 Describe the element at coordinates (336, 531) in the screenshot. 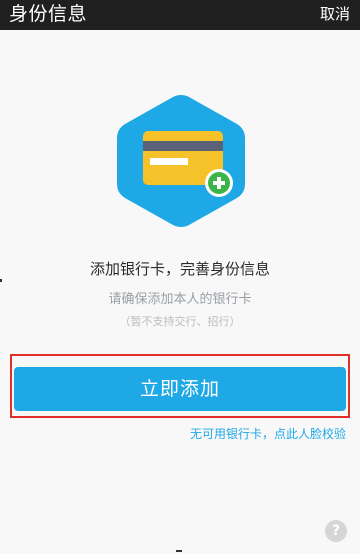

I see `help-icon: ?` at that location.